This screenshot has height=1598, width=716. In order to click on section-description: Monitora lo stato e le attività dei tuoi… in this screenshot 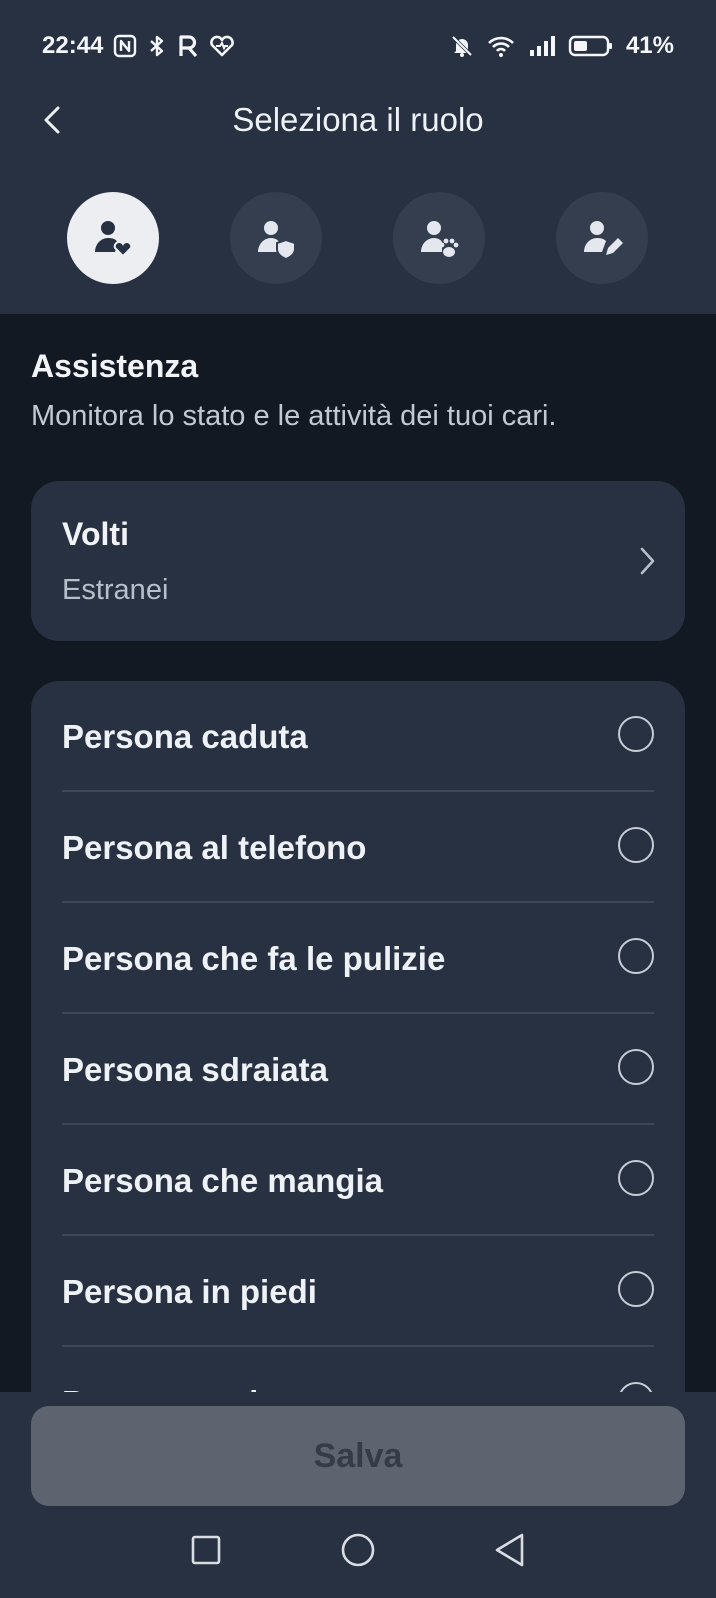, I will do `click(294, 416)`.